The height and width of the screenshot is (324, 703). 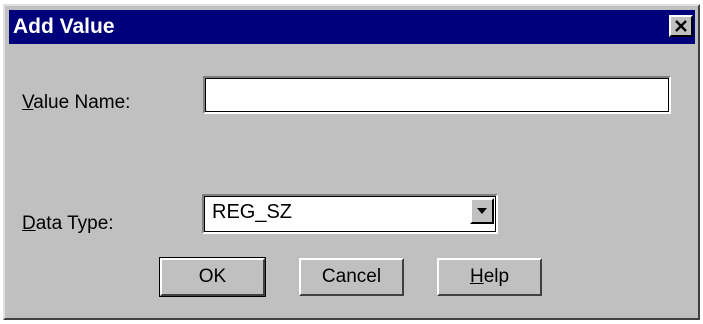 I want to click on help-button-label: Help, so click(x=489, y=277).